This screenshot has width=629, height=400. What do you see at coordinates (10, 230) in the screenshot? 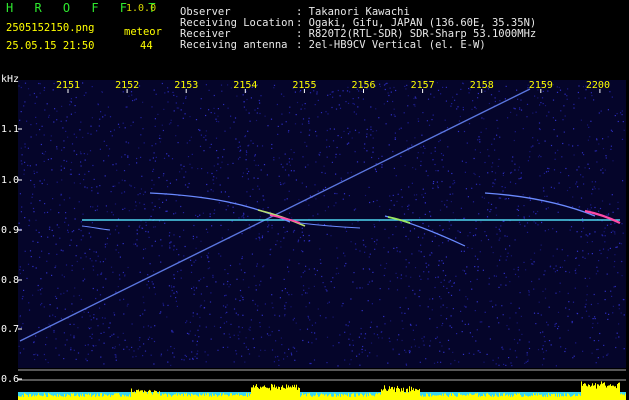
I see `frequency-tick-label: 0.9` at bounding box center [10, 230].